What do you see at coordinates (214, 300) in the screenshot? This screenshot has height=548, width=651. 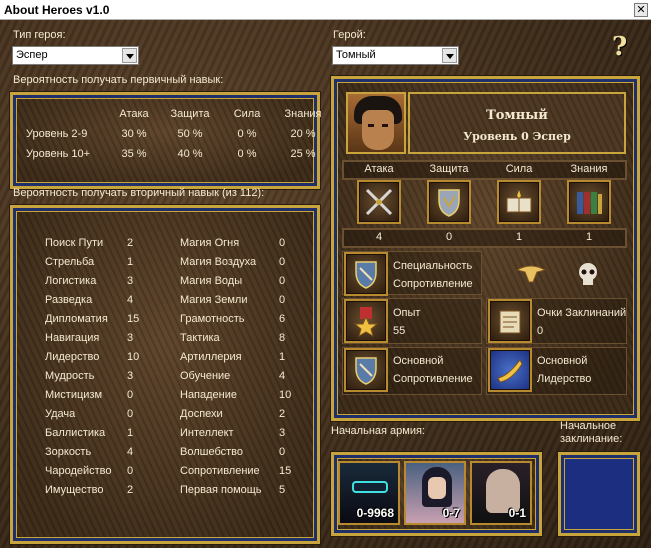 I see `skill-name: Магия Земли` at bounding box center [214, 300].